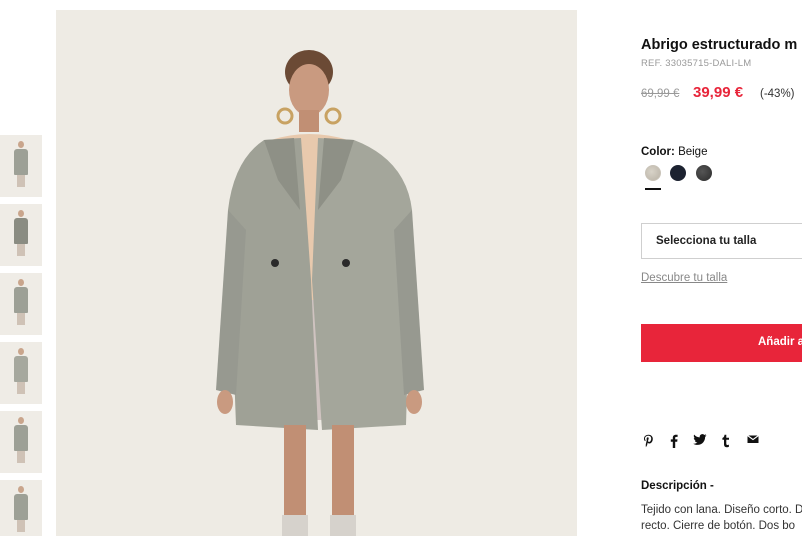 The width and height of the screenshot is (802, 536). What do you see at coordinates (718, 92) in the screenshot?
I see `sale-price: 39,99 €` at bounding box center [718, 92].